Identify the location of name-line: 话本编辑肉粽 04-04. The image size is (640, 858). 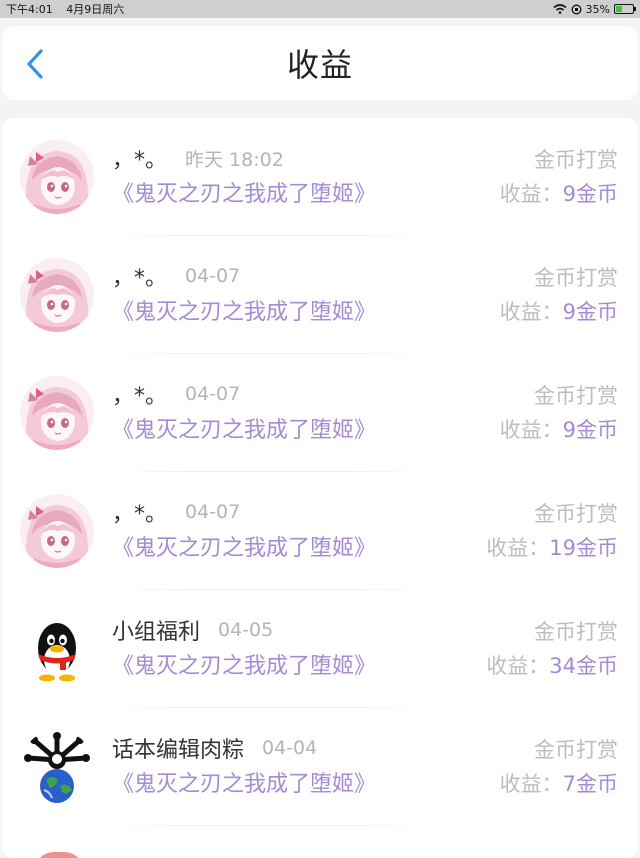
(214, 748).